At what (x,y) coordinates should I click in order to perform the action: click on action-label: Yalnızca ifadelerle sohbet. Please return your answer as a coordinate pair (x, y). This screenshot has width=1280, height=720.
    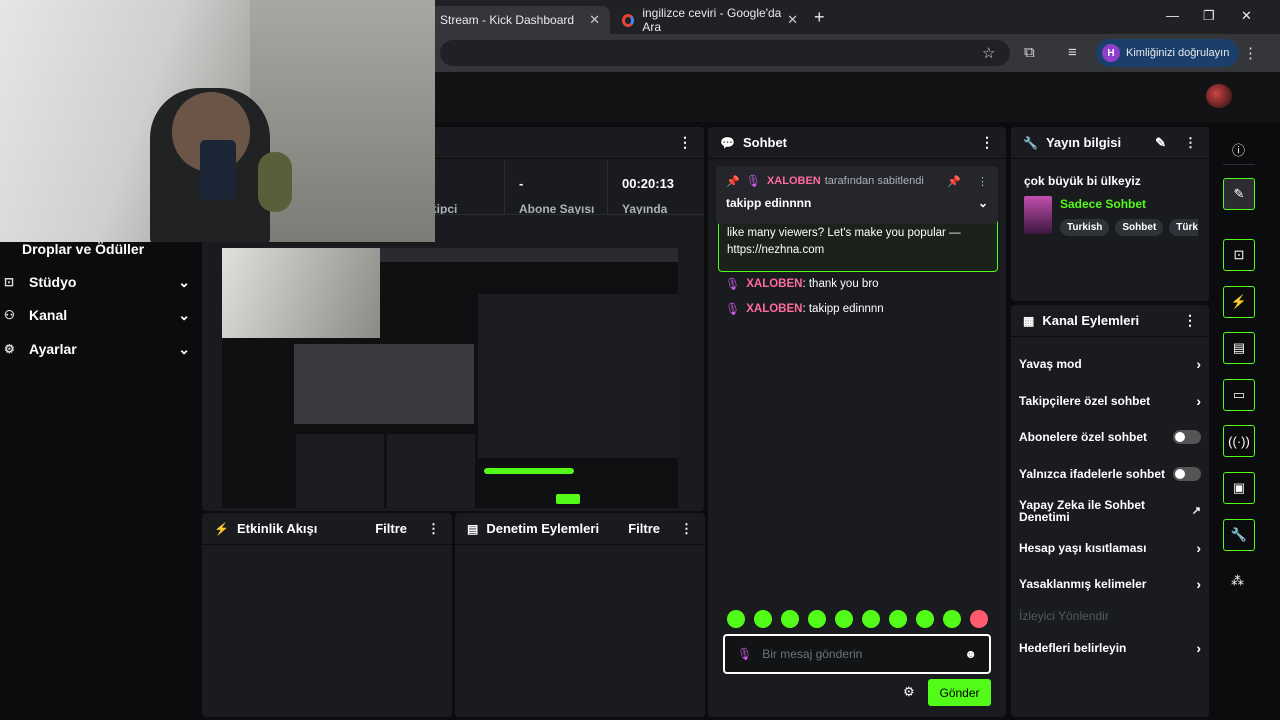
    Looking at the image, I should click on (1092, 474).